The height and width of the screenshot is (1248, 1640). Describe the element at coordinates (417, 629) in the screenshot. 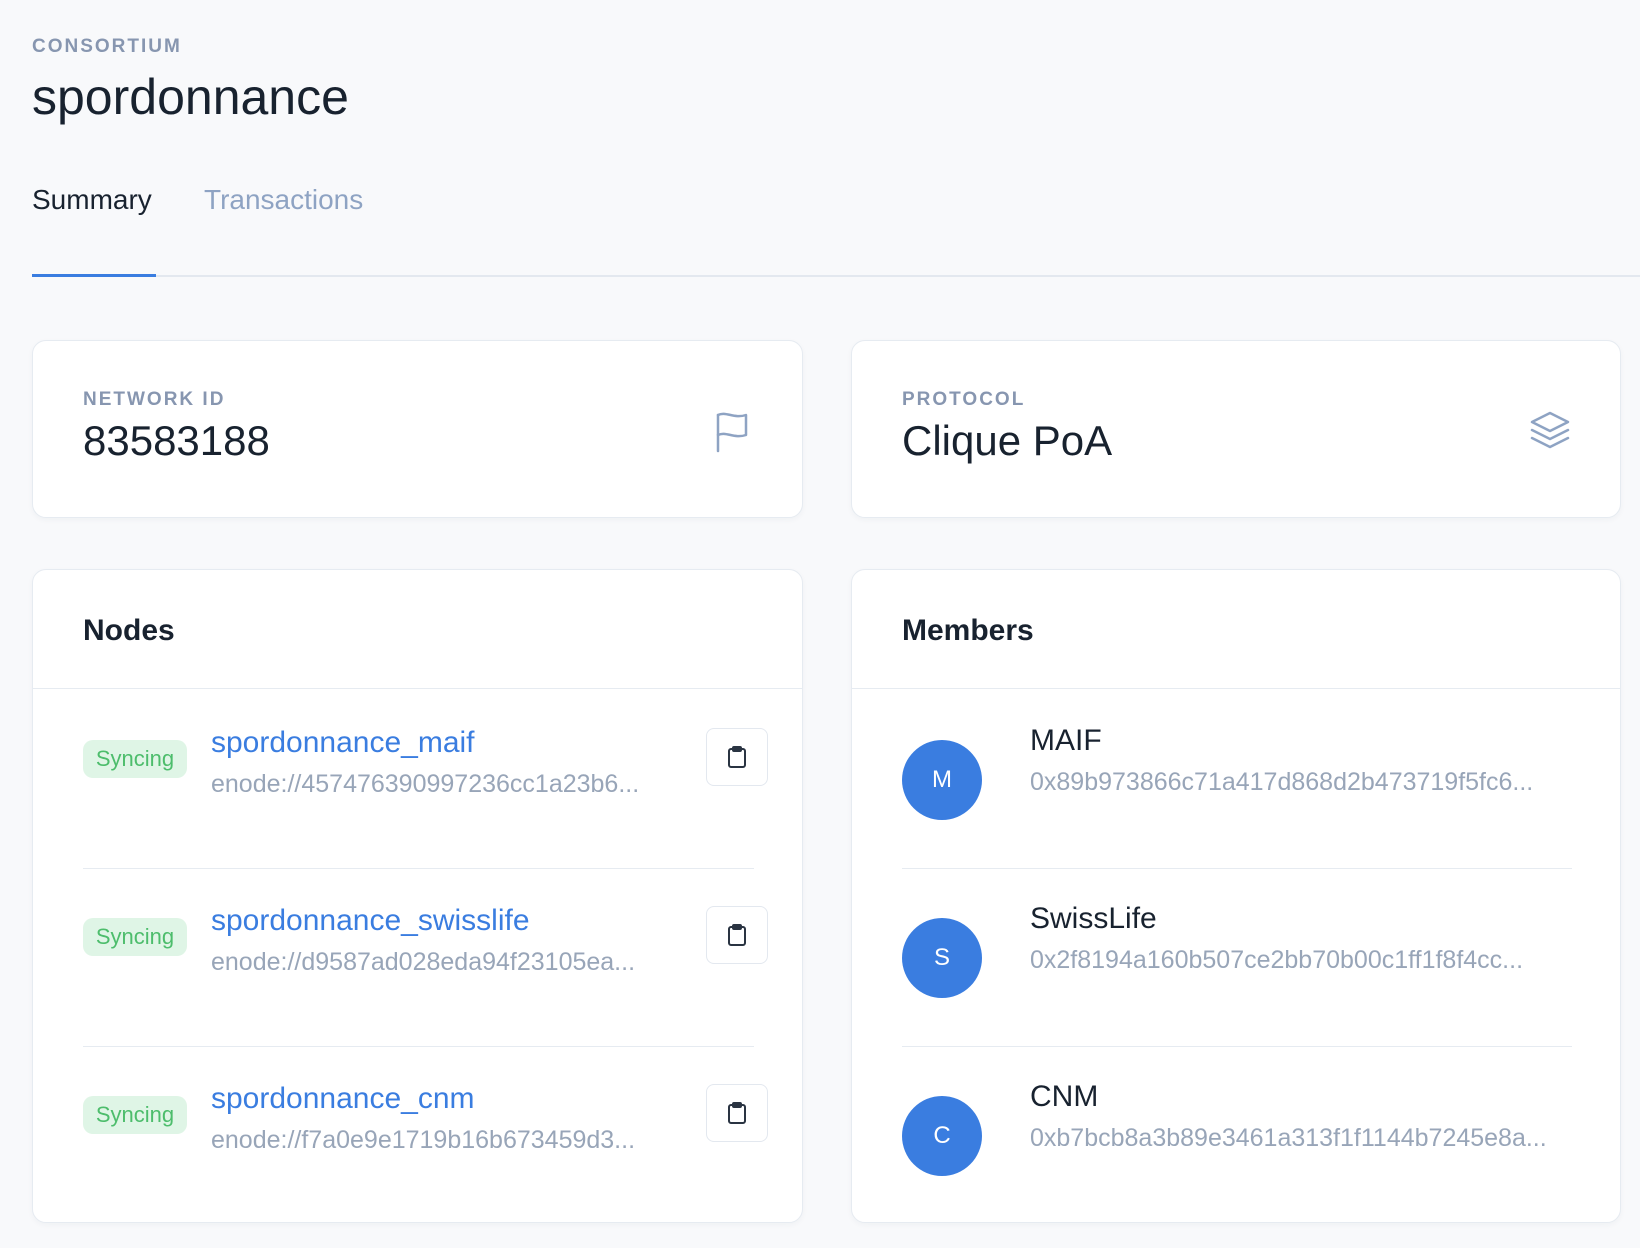

I see `nodes-header: Nodes` at that location.